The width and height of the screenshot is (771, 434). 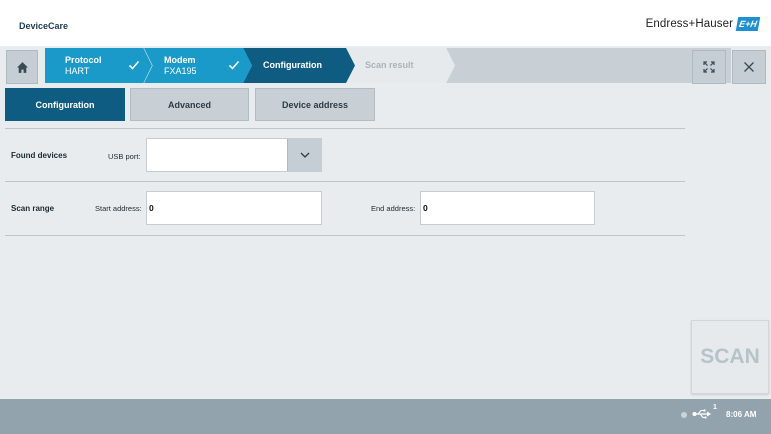 What do you see at coordinates (507, 208) in the screenshot?
I see `end-address-input` at bounding box center [507, 208].